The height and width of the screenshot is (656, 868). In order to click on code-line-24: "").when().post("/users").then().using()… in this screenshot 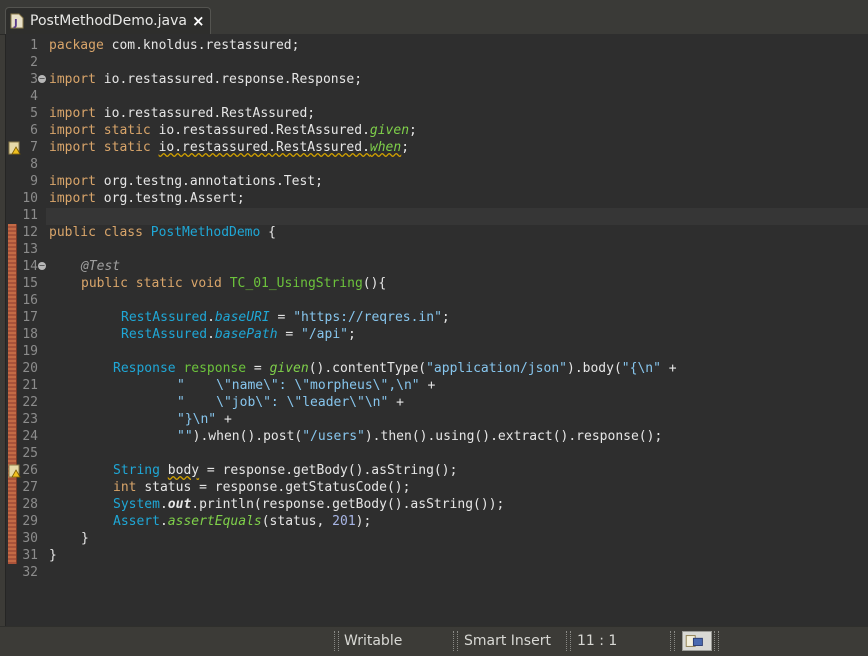, I will do `click(420, 436)`.